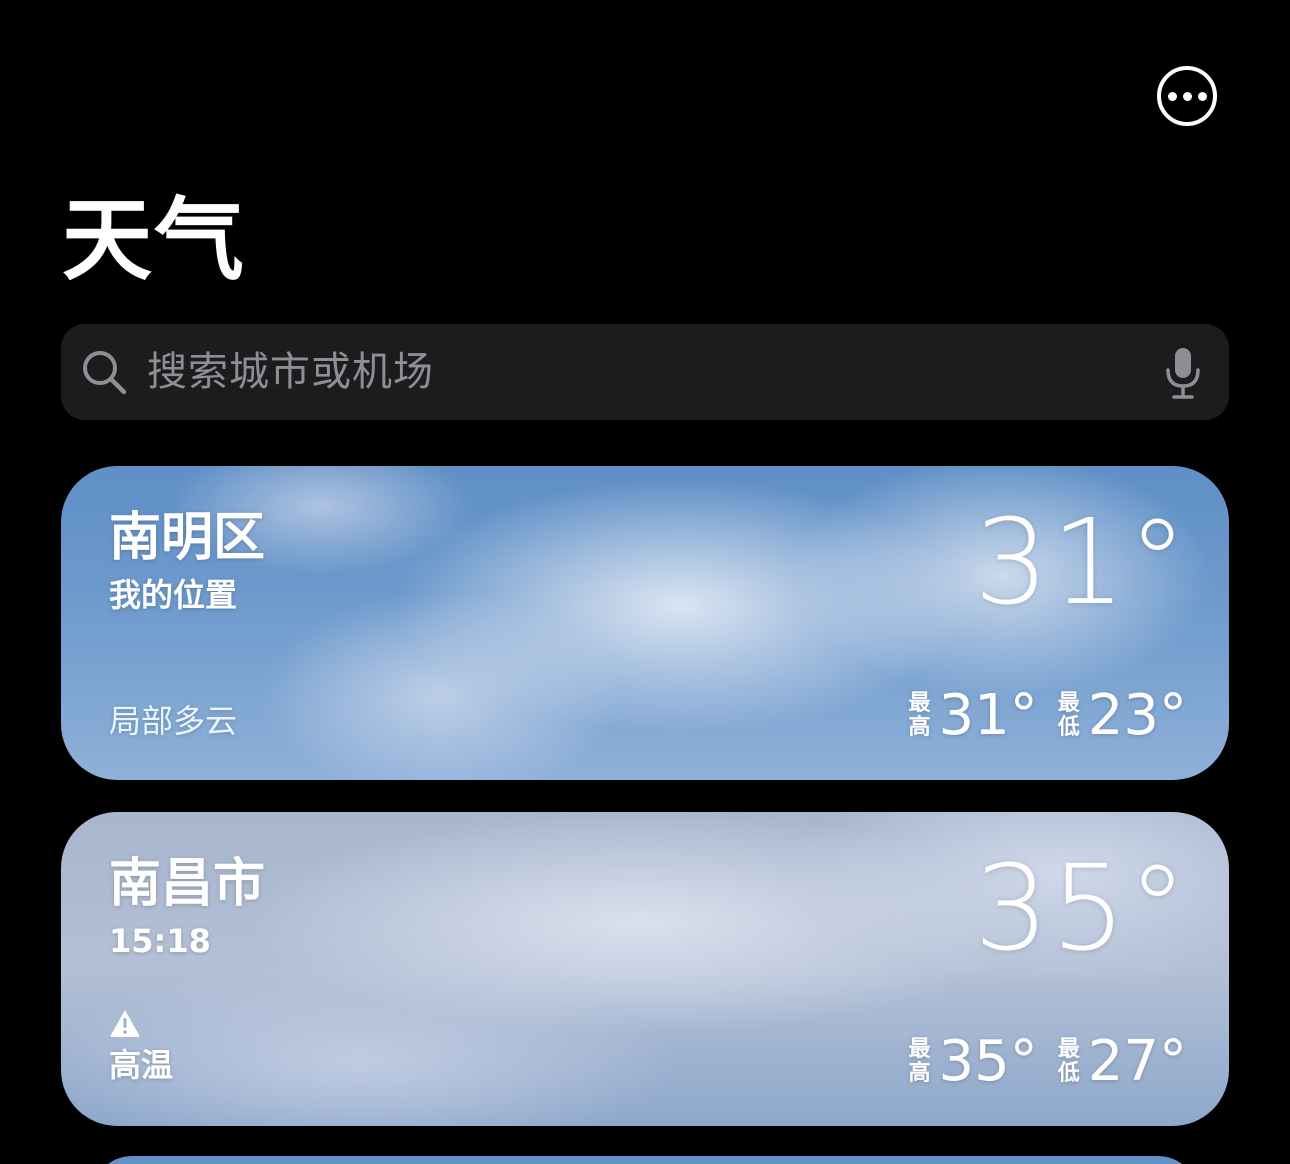 The image size is (1290, 1164). Describe the element at coordinates (1172, 96) in the screenshot. I see `ellipsis-circle-icon` at that location.